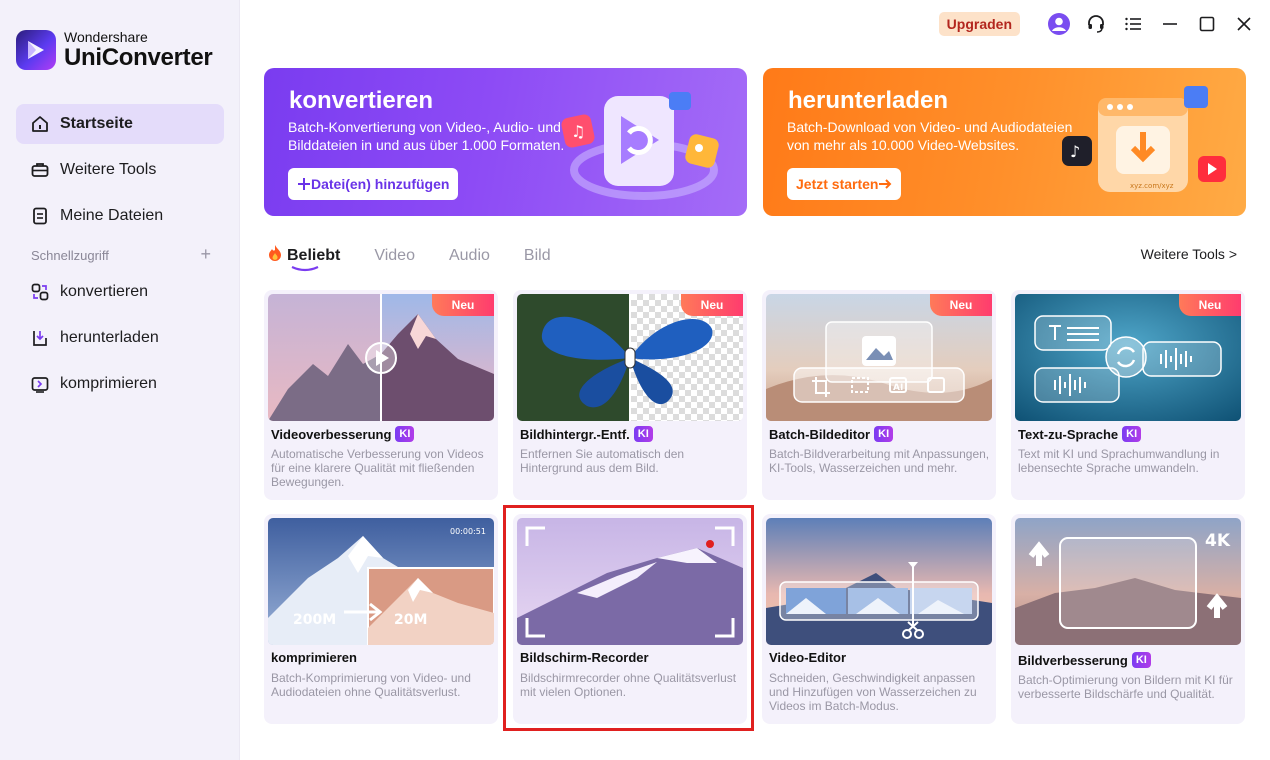 The height and width of the screenshot is (760, 1270). I want to click on quick-item-label: herunterladen, so click(109, 337).